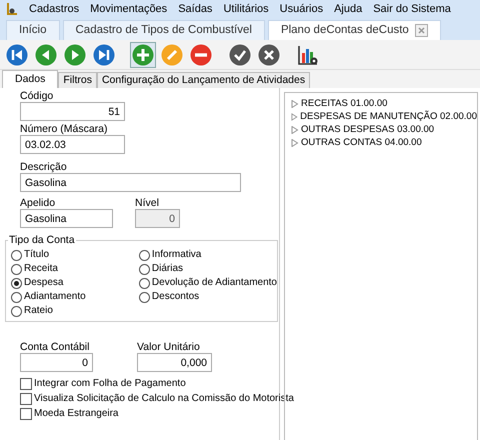 Image resolution: width=480 pixels, height=440 pixels. I want to click on tree-item: OUTRAS CONTAS 04.00.00, so click(361, 142).